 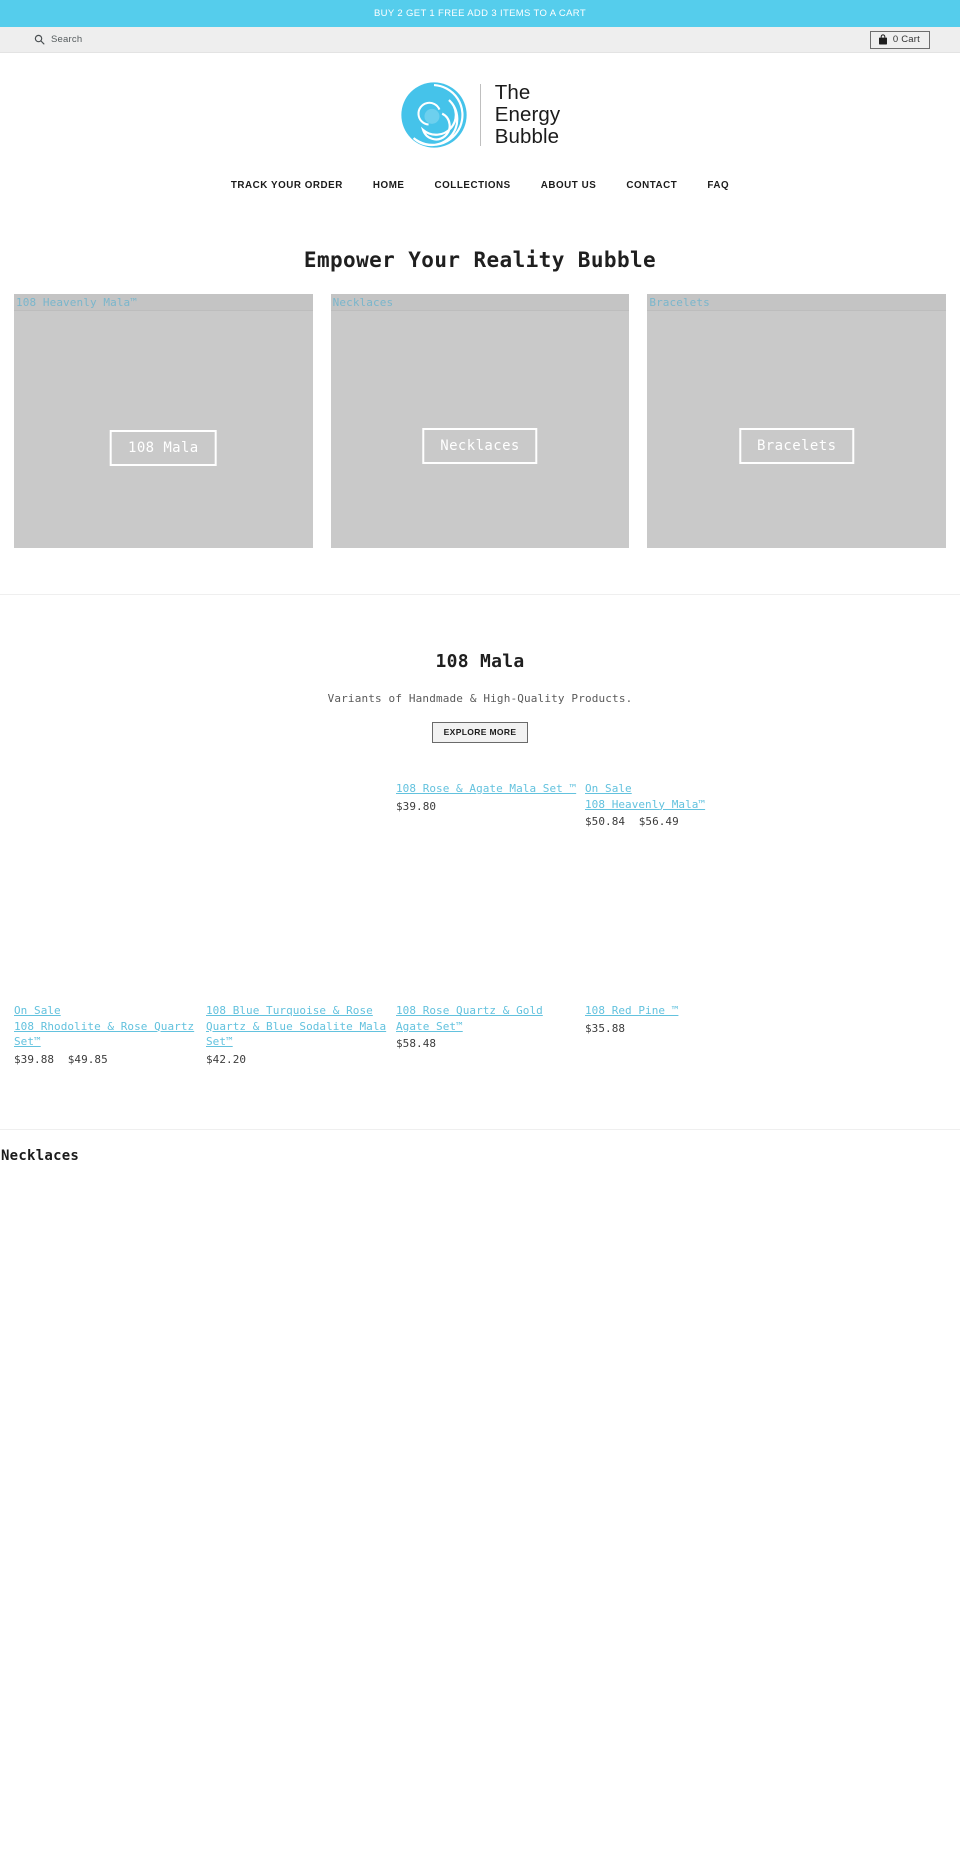 What do you see at coordinates (109, 1060) in the screenshot?
I see `product-price: $39.88 $49.85` at bounding box center [109, 1060].